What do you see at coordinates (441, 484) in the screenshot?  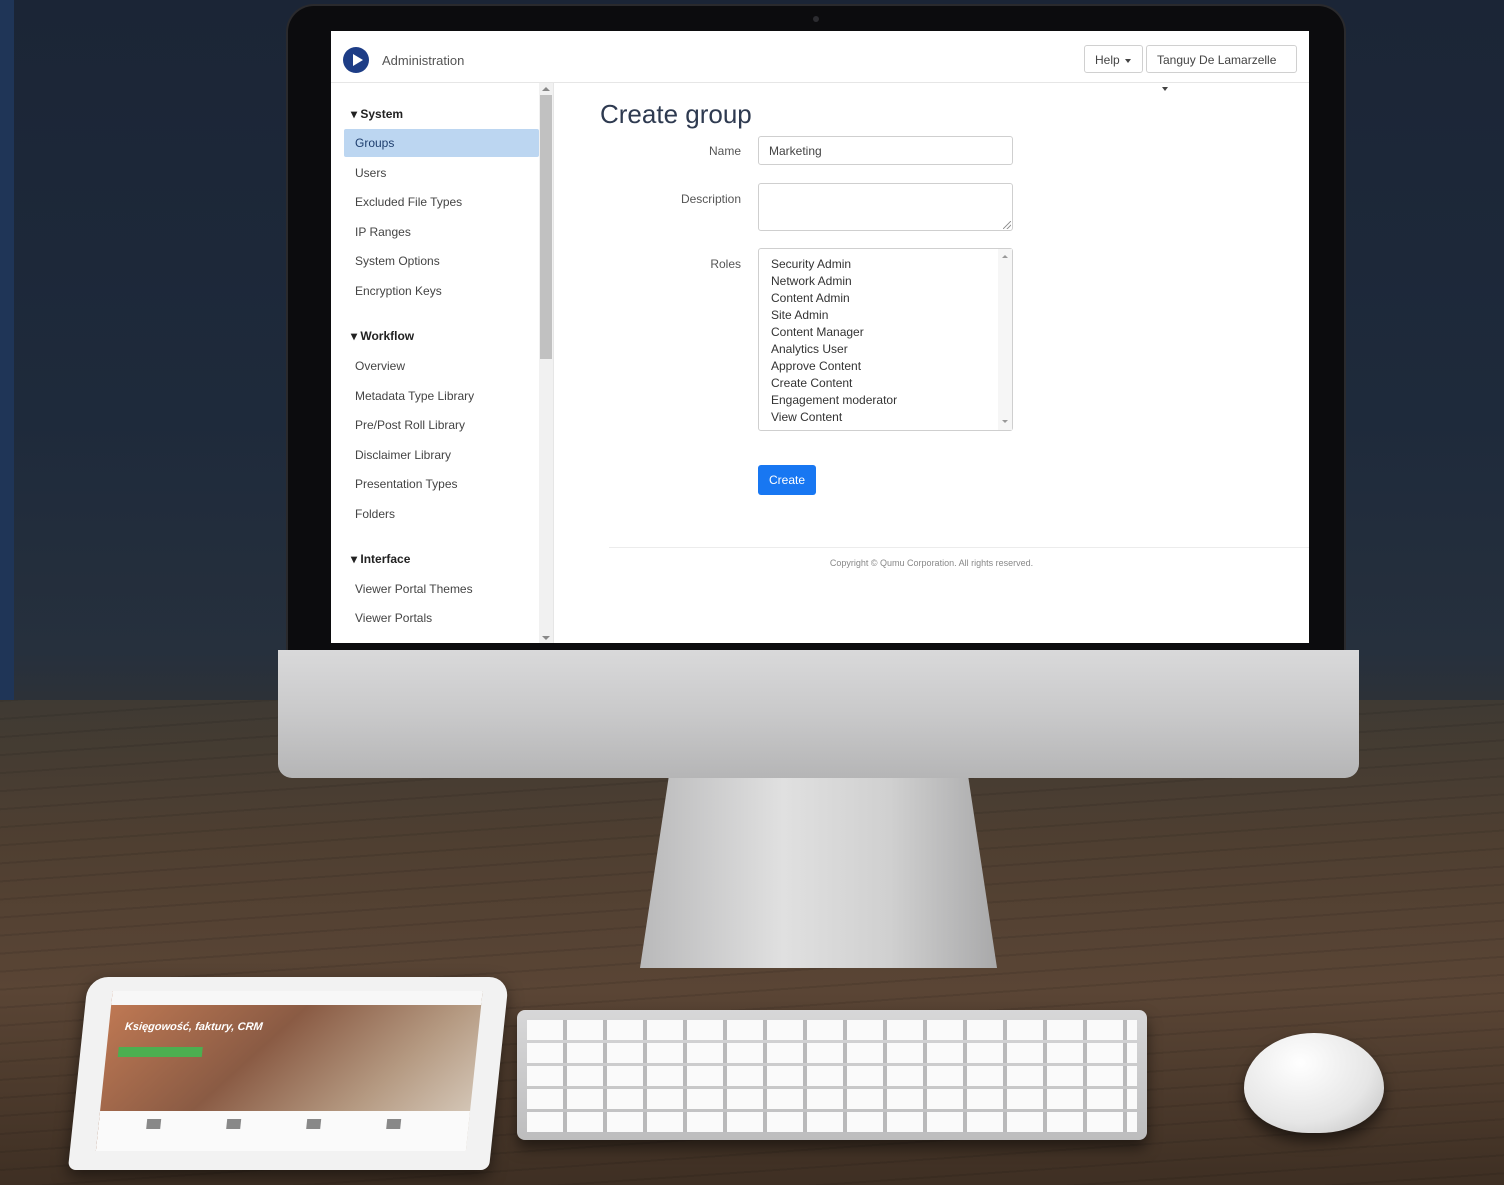 I see `sidebar-item-presentation-types: Presentation Types` at bounding box center [441, 484].